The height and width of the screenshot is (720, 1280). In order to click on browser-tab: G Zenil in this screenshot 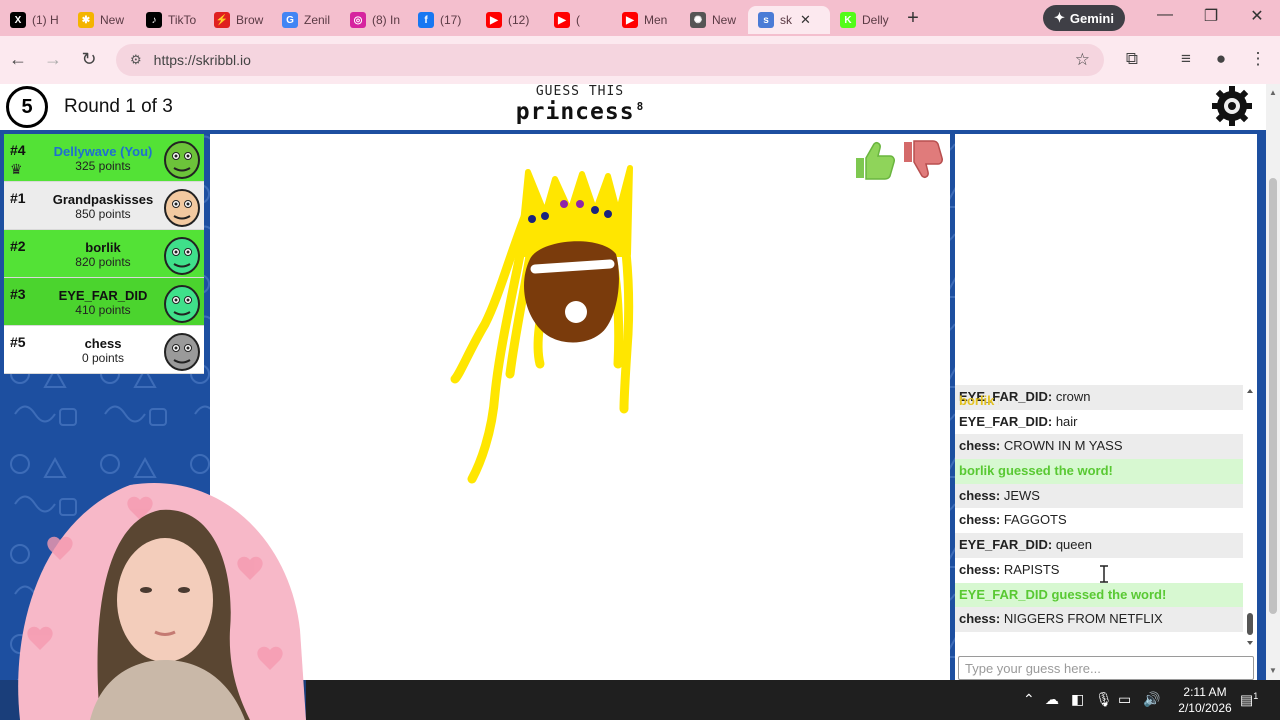, I will do `click(306, 20)`.